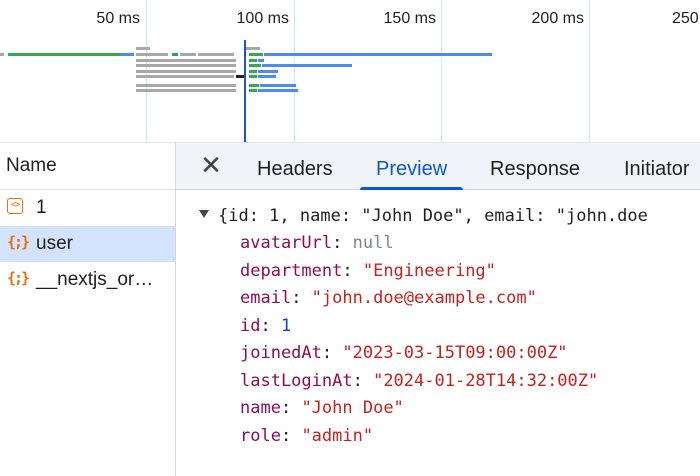 The height and width of the screenshot is (476, 700). Describe the element at coordinates (424, 298) in the screenshot. I see `json-value: "john.doe@example.com"` at that location.